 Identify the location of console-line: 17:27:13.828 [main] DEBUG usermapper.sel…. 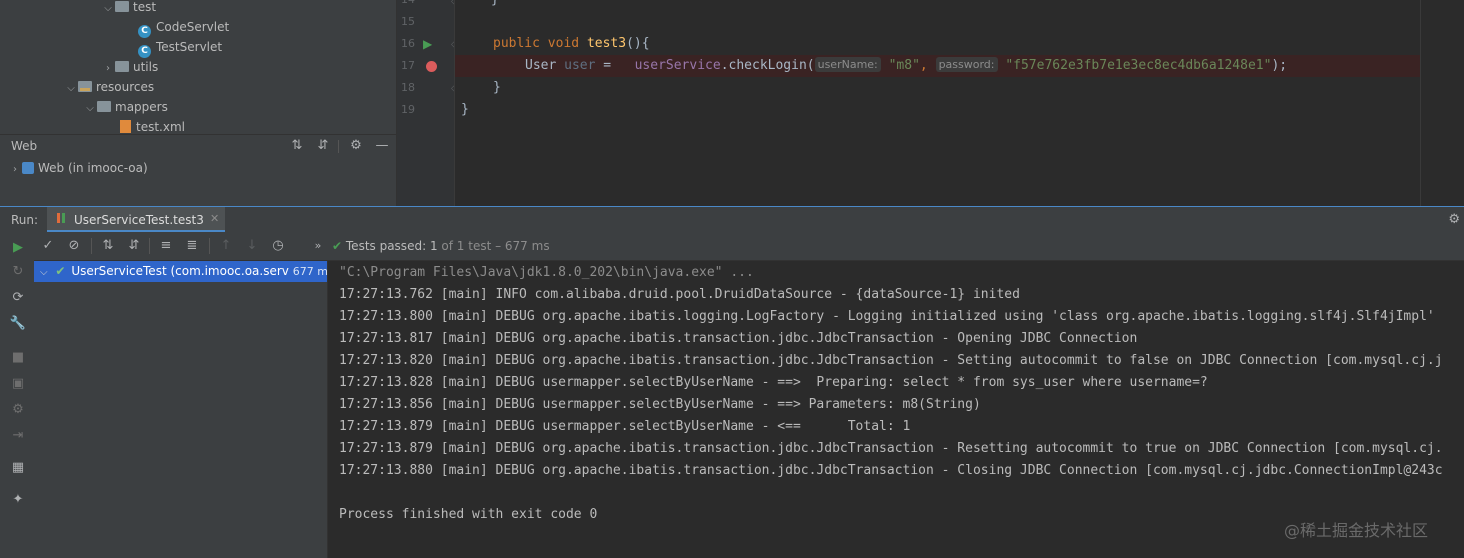
(773, 382).